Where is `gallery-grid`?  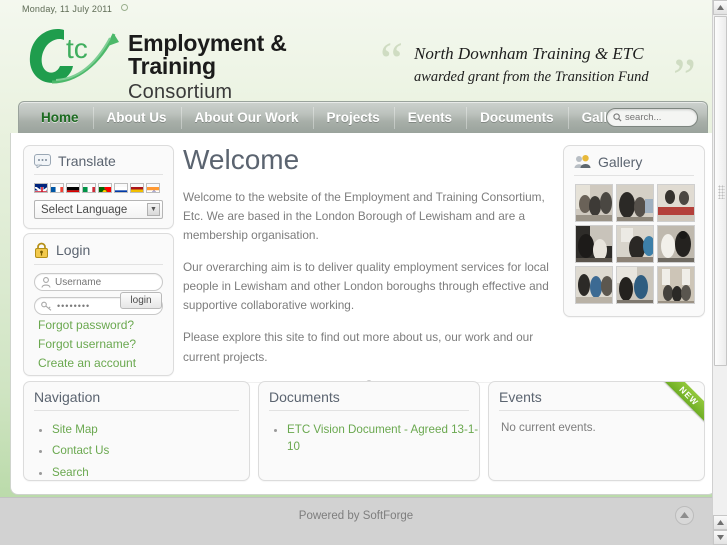
gallery-grid is located at coordinates (634, 244).